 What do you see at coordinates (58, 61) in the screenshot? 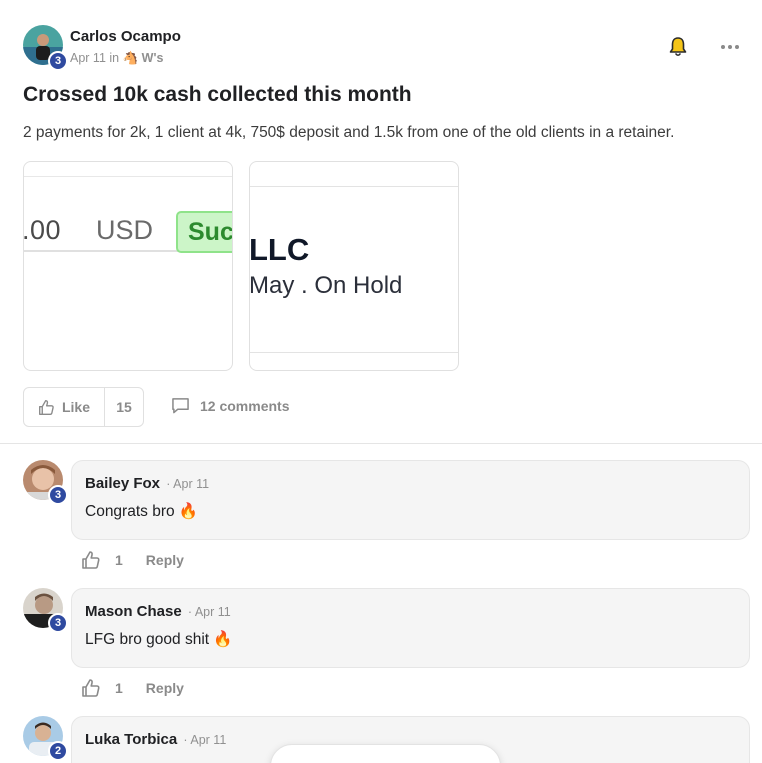
I see `author-level-badge: 3` at bounding box center [58, 61].